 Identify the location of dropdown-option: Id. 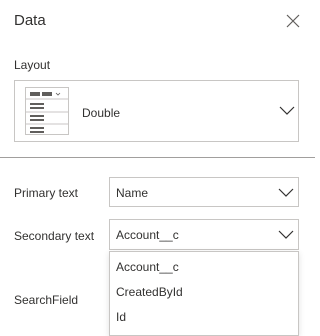
(204, 317).